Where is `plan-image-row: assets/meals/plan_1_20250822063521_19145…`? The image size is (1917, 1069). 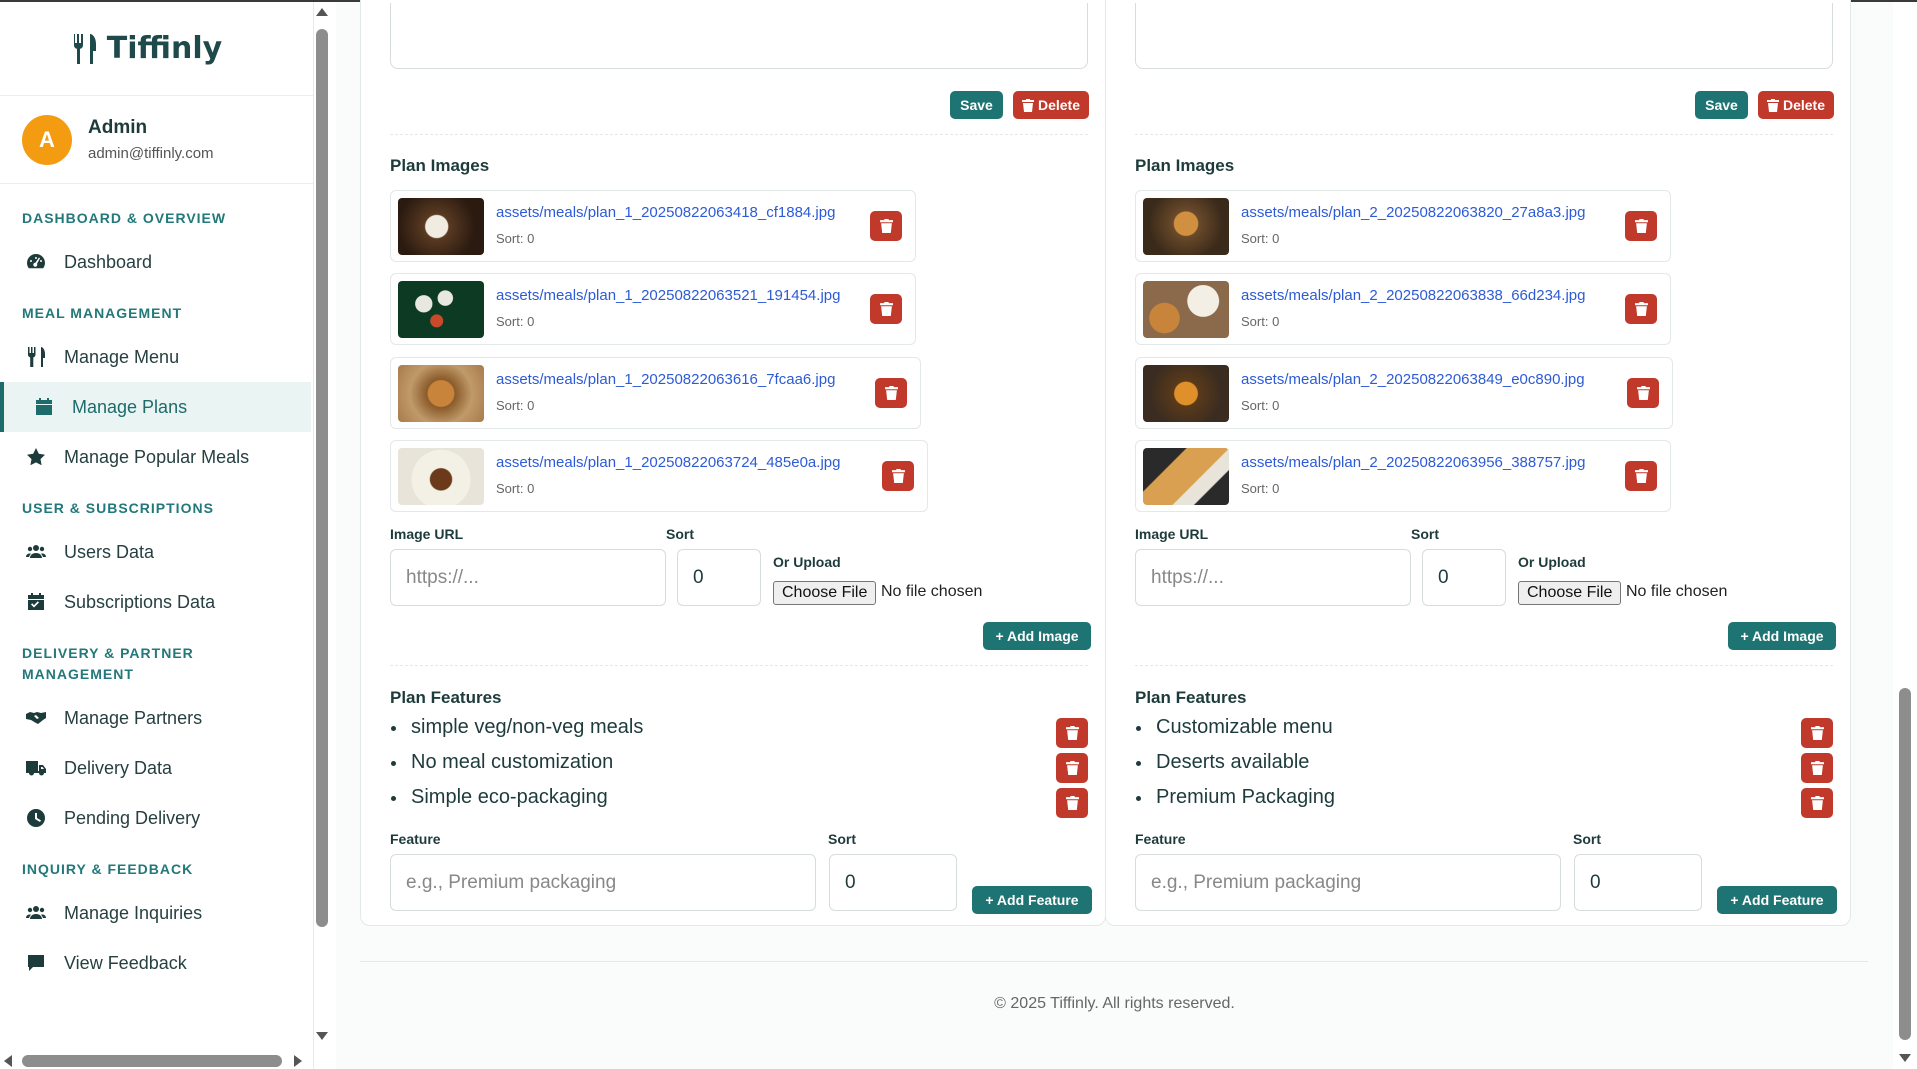
plan-image-row: assets/meals/plan_1_20250822063521_19145… is located at coordinates (653, 309).